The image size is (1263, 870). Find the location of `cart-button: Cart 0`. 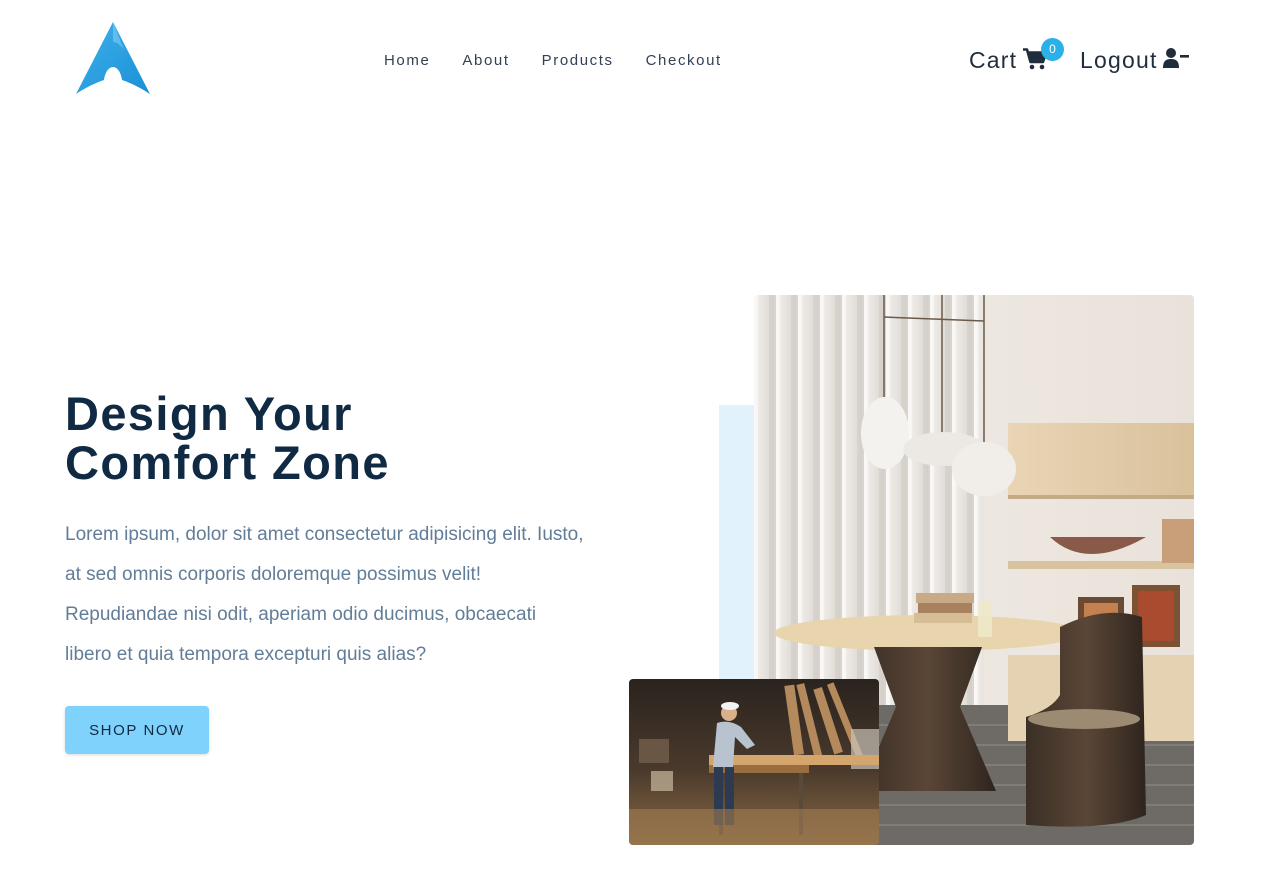

cart-button: Cart 0 is located at coordinates (1016, 56).